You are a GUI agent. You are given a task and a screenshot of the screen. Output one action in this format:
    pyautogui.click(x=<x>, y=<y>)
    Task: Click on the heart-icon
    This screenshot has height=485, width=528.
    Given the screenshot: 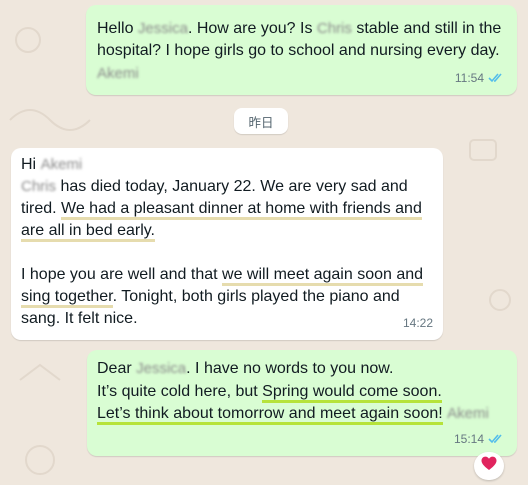 What is the action you would take?
    pyautogui.click(x=489, y=466)
    